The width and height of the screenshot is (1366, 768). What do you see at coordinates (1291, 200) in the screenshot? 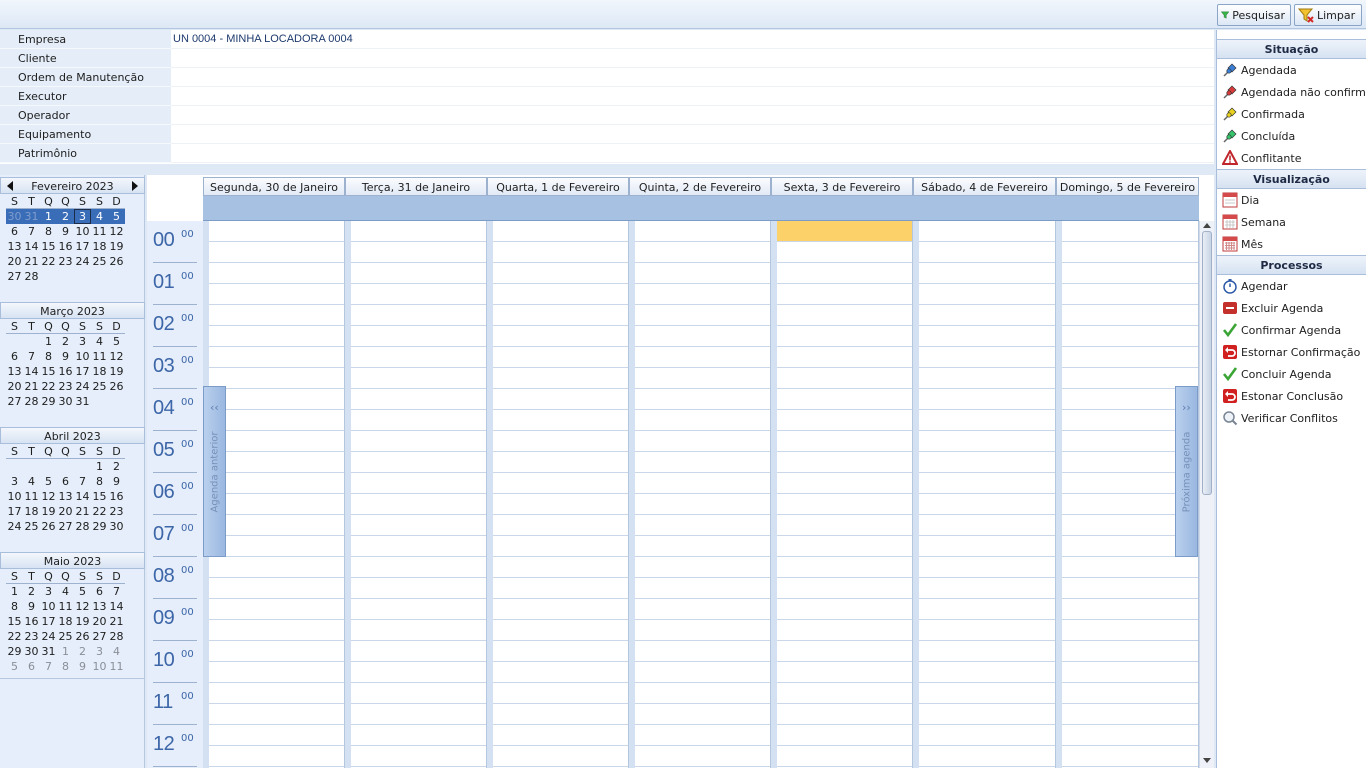
I see `view-item: Dia` at bounding box center [1291, 200].